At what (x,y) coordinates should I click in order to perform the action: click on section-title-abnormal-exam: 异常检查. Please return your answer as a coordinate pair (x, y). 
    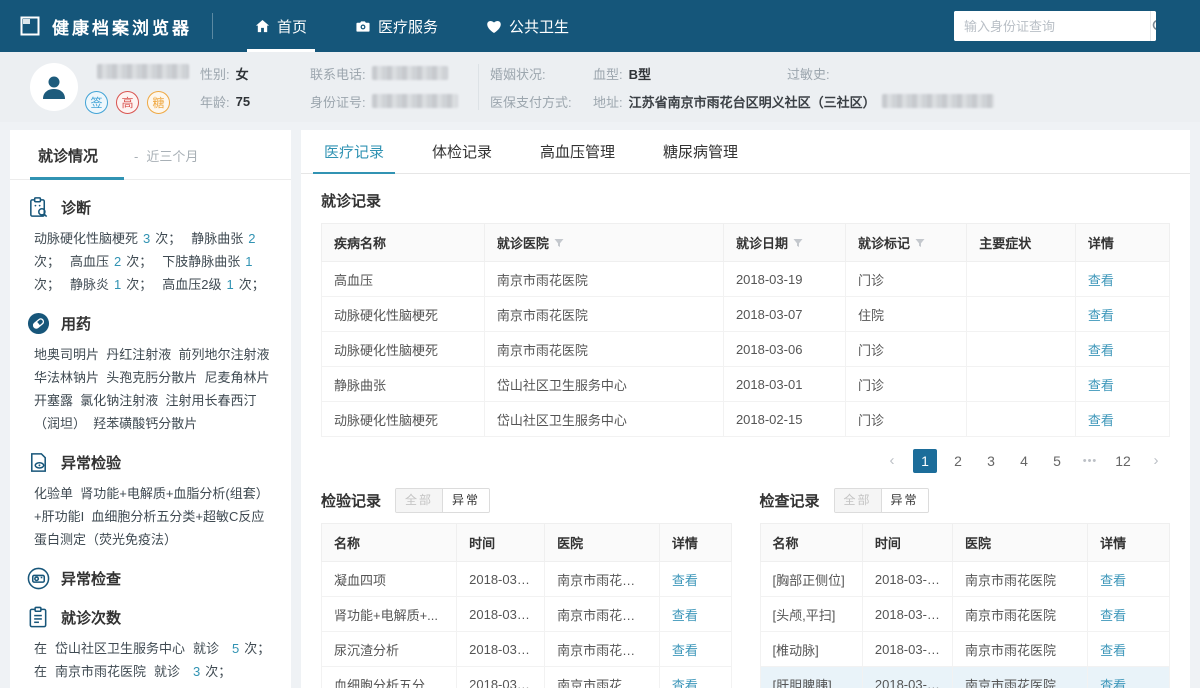
    Looking at the image, I should click on (91, 579).